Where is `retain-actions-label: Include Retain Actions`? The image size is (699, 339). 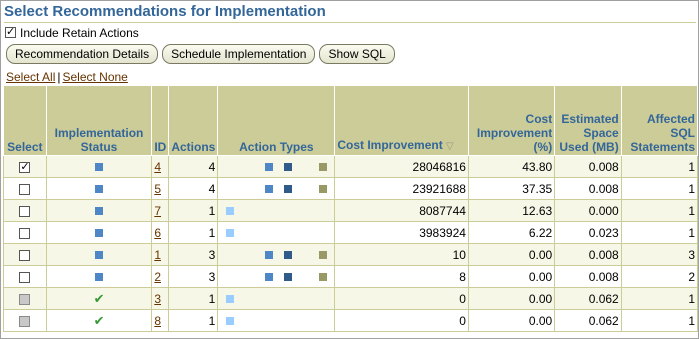 retain-actions-label: Include Retain Actions is located at coordinates (79, 32).